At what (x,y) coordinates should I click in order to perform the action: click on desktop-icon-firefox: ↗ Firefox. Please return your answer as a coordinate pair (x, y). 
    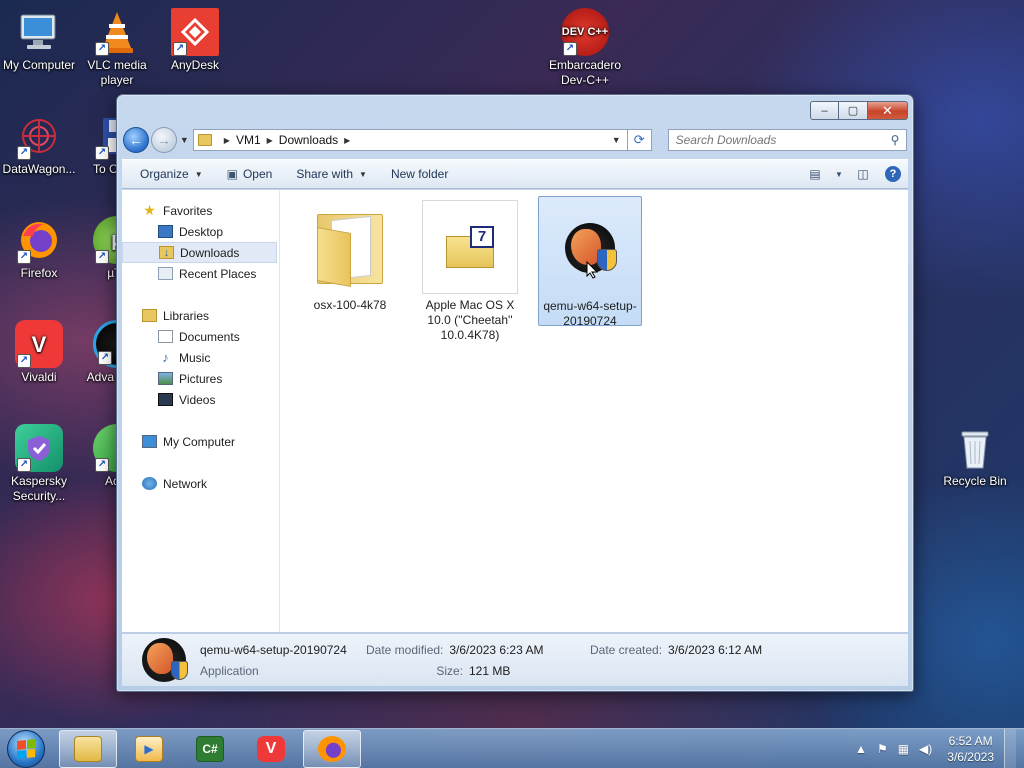
    Looking at the image, I should click on (39, 248).